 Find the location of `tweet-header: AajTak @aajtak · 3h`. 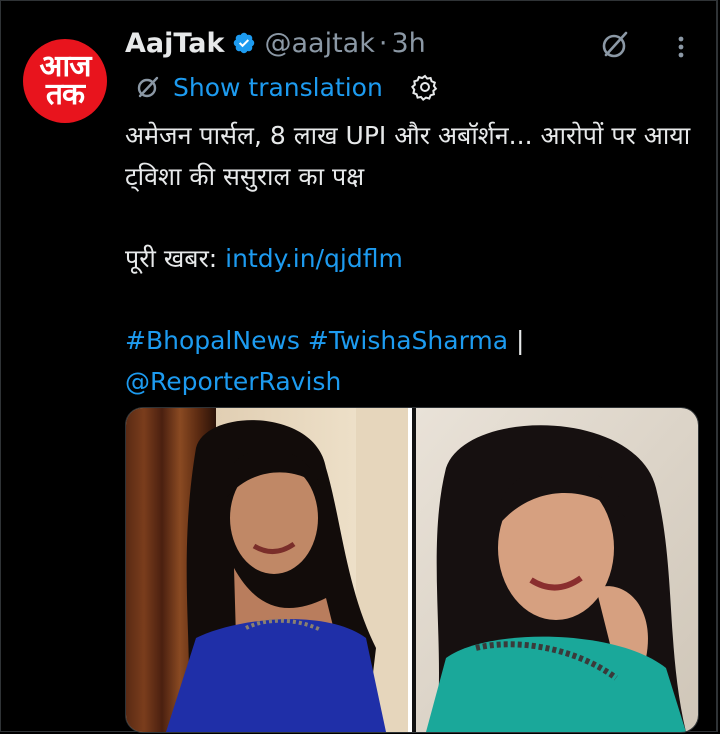

tweet-header: AajTak @aajtak · 3h is located at coordinates (275, 43).